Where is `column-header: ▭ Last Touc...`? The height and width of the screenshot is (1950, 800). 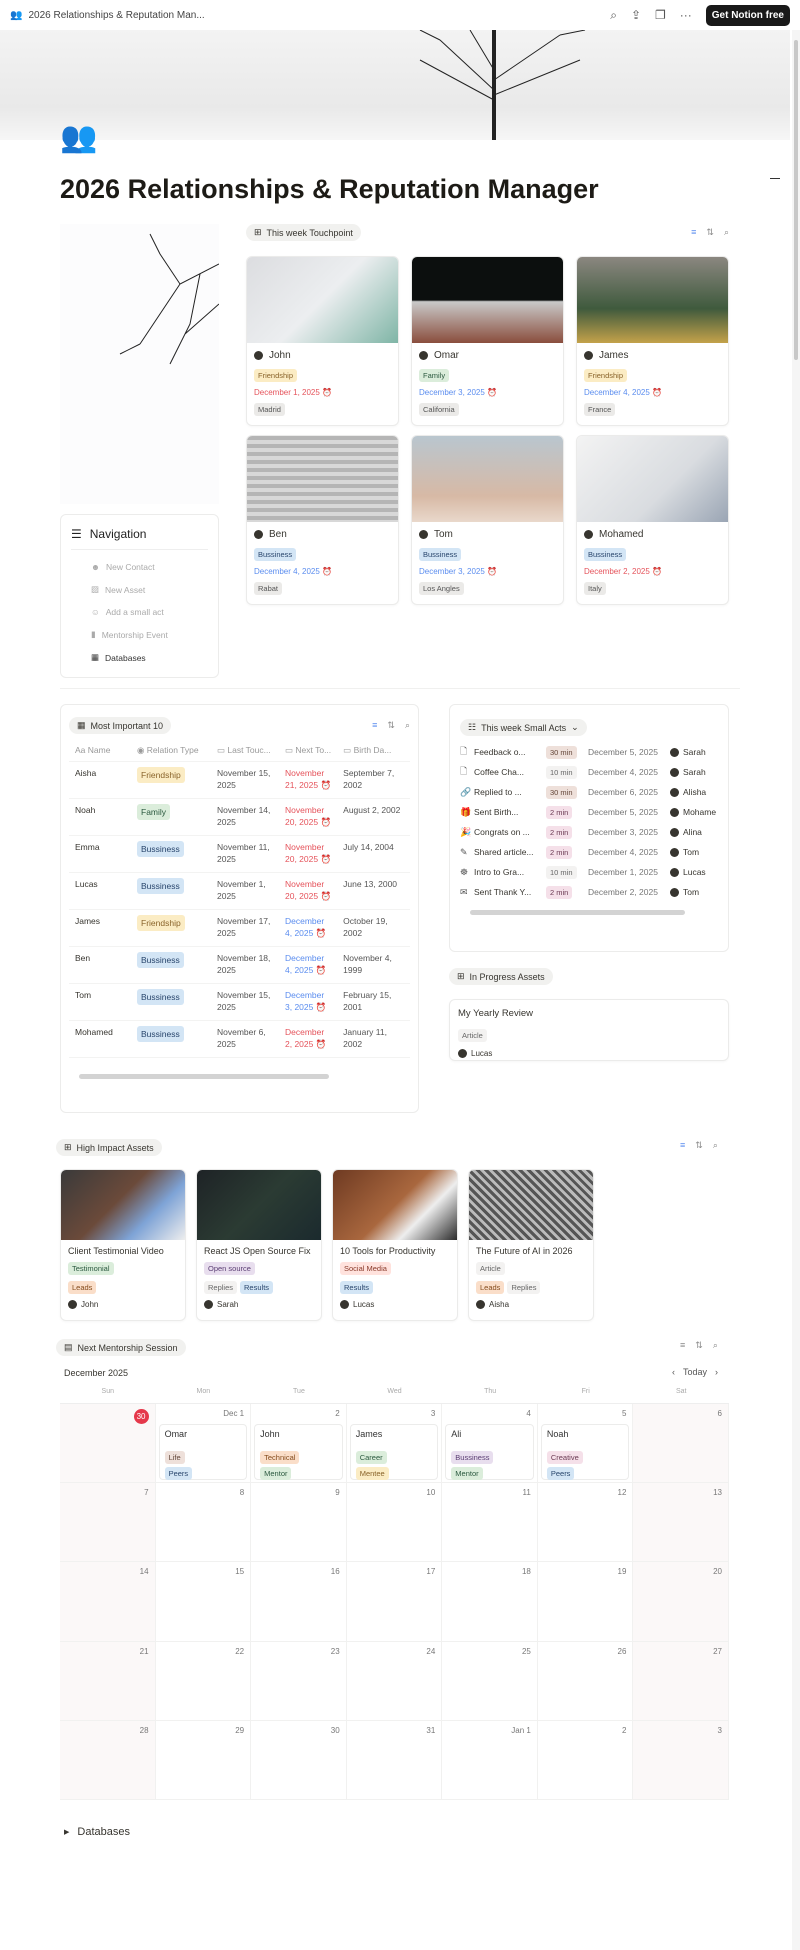
column-header: ▭ Last Touc... is located at coordinates (245, 751).